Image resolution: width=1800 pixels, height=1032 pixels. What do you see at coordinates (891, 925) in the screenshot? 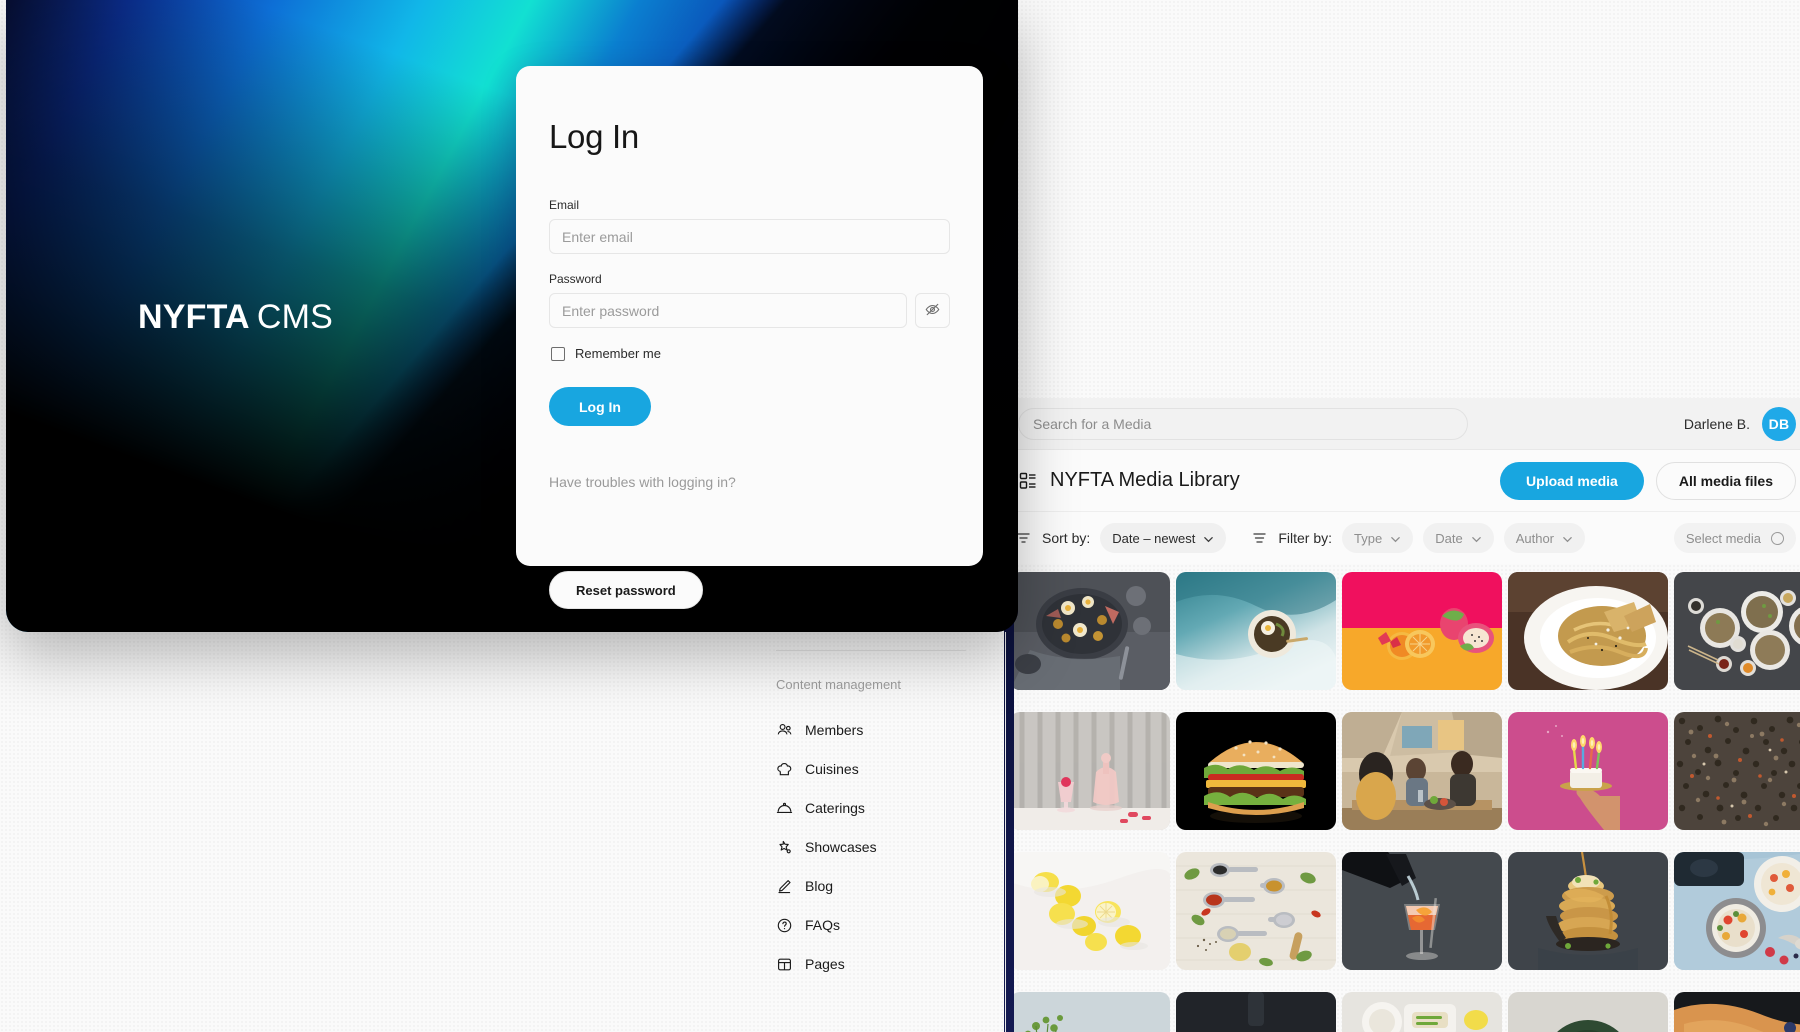
I see `sidebar-item-faqs: FAQs` at bounding box center [891, 925].